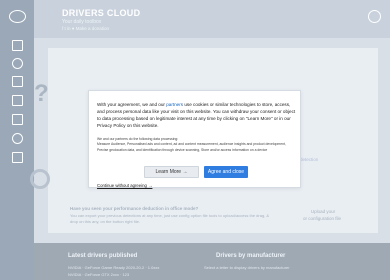 This screenshot has height=280, width=390. Describe the element at coordinates (171, 172) in the screenshot. I see `learn-more-button: Learn More →` at that location.